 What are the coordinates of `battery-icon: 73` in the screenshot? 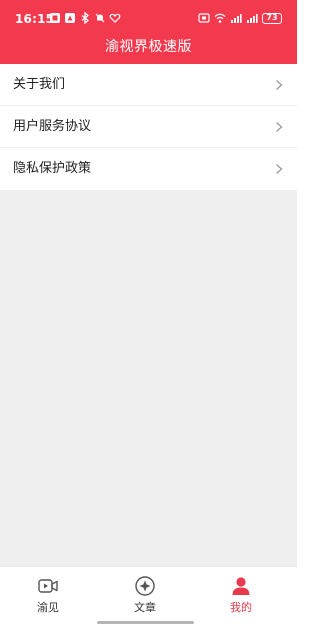 It's located at (272, 18).